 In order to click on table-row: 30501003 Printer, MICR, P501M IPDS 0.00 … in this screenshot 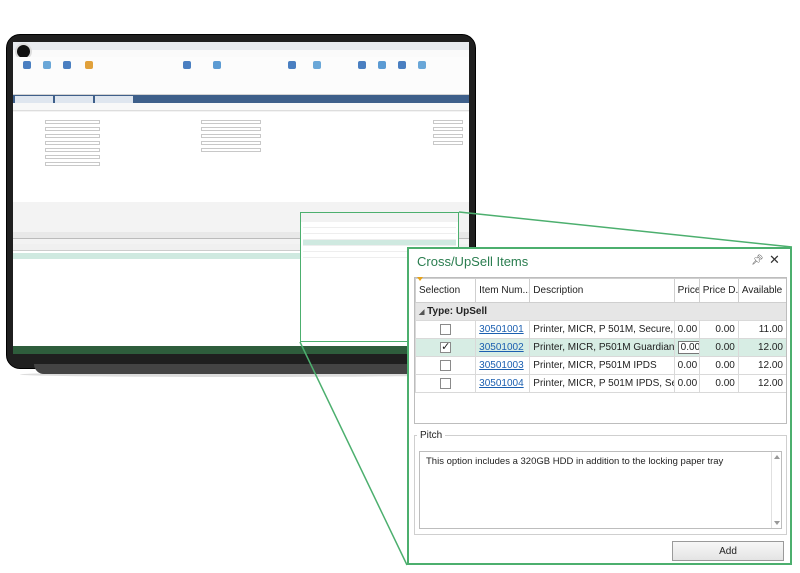, I will do `click(600, 365)`.